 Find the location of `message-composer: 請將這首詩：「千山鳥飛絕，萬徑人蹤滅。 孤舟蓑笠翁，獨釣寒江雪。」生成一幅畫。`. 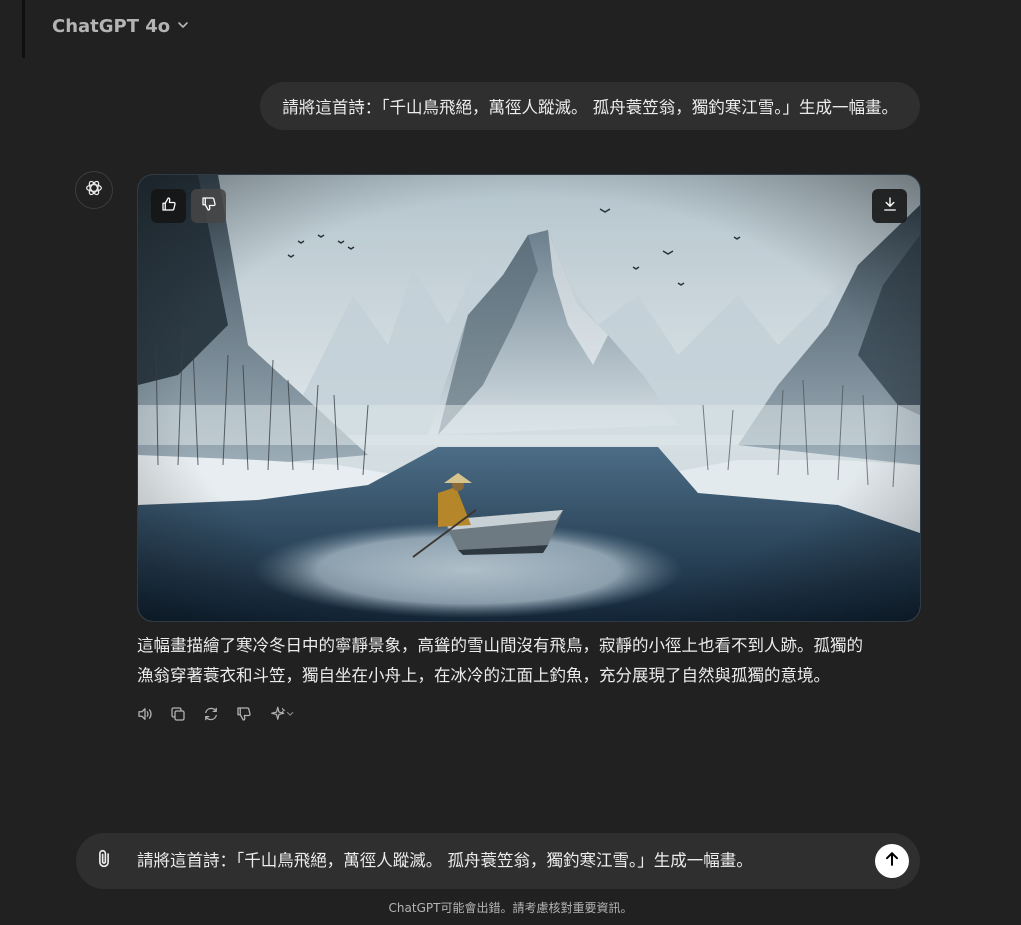

message-composer: 請將這首詩：「千山鳥飛絕，萬徑人蹤滅。 孤舟蓑笠翁，獨釣寒江雪。」生成一幅畫。 is located at coordinates (498, 861).